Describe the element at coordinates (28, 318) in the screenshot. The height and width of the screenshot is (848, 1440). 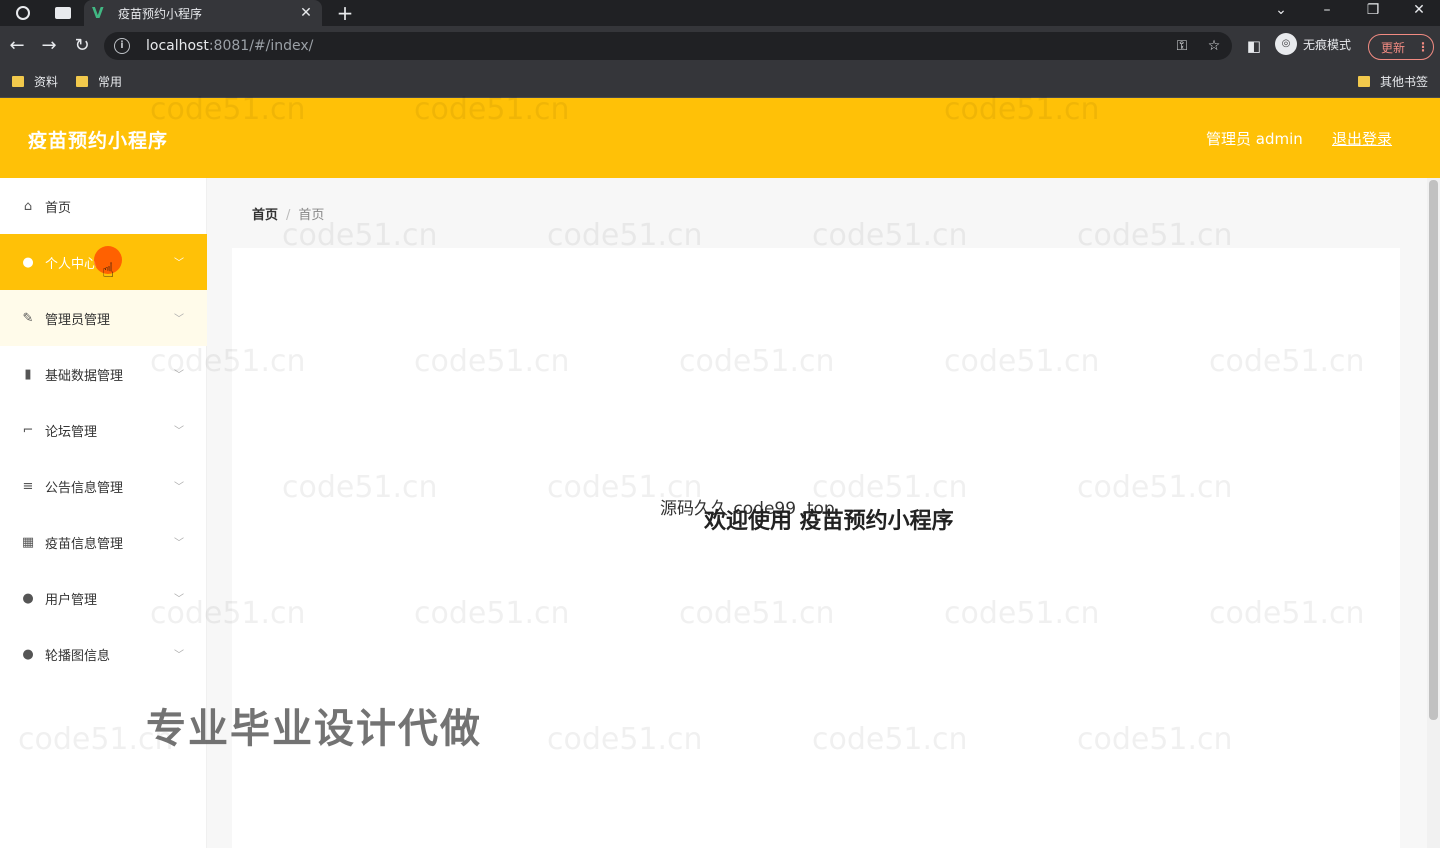
I see `pen-icon: ✎` at that location.